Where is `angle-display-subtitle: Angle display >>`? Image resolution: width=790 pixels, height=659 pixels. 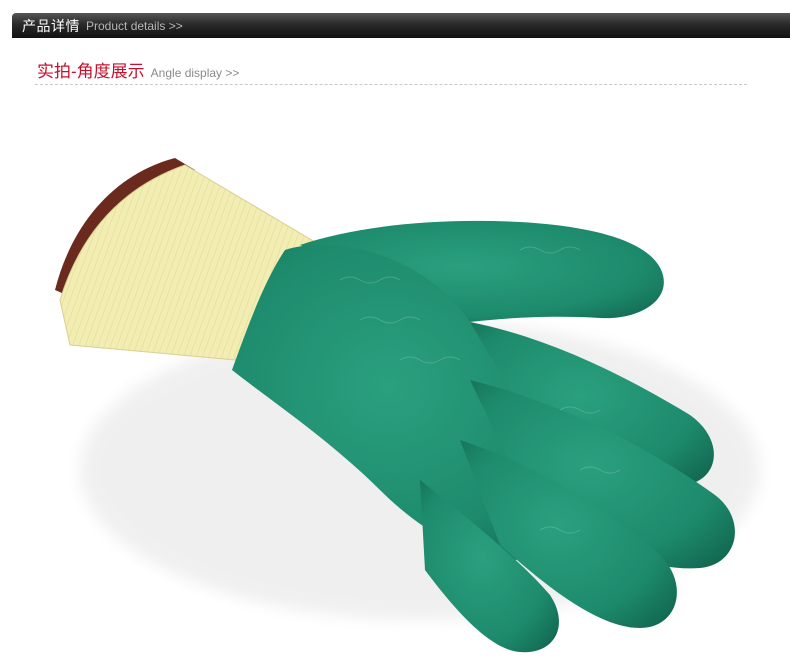 angle-display-subtitle: Angle display >> is located at coordinates (195, 73).